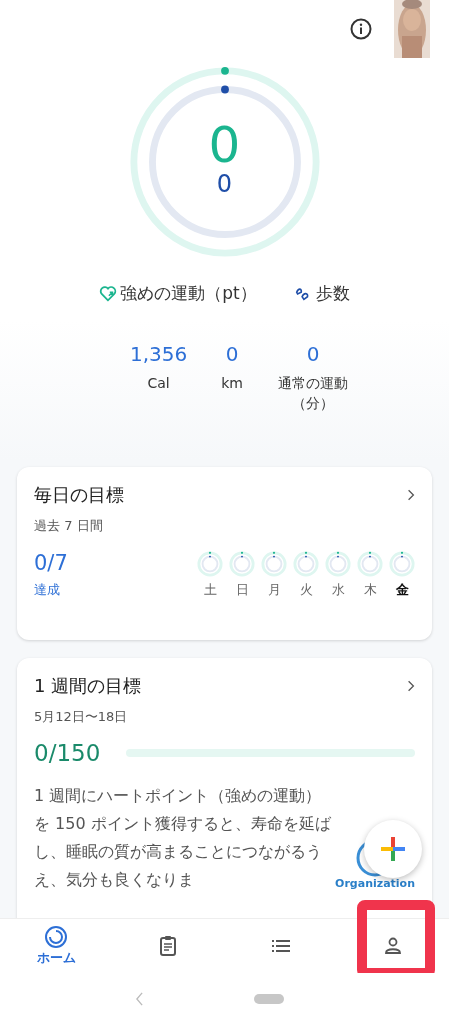 This screenshot has width=449, height=1024. What do you see at coordinates (79, 495) in the screenshot?
I see `card-title: 毎日の目標` at bounding box center [79, 495].